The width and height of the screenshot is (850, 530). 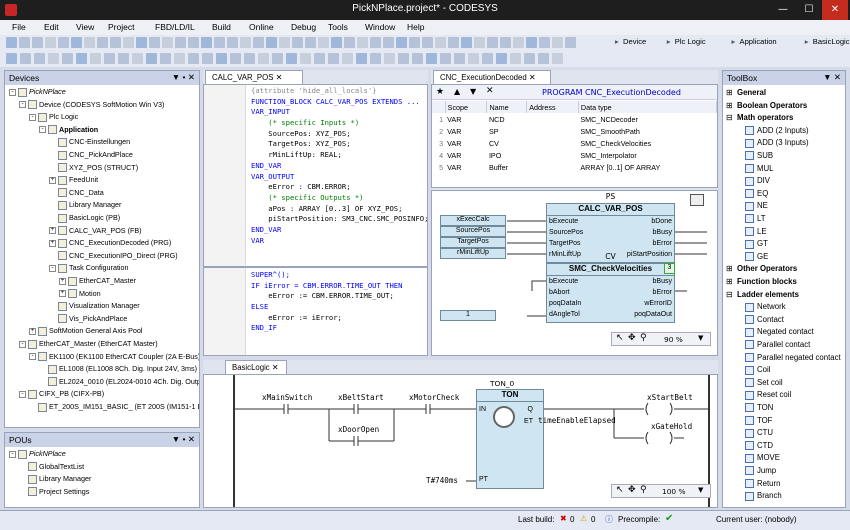 What do you see at coordinates (434, 397) in the screenshot?
I see `contact-label: xMotorCheck` at bounding box center [434, 397].